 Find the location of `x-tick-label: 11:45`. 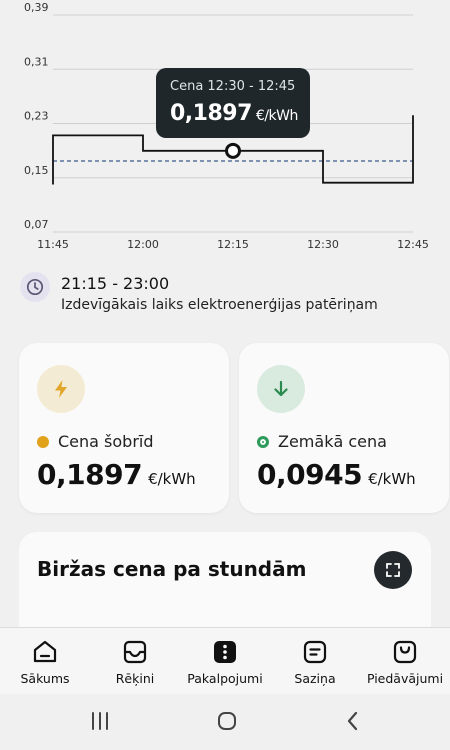

x-tick-label: 11:45 is located at coordinates (53, 244).